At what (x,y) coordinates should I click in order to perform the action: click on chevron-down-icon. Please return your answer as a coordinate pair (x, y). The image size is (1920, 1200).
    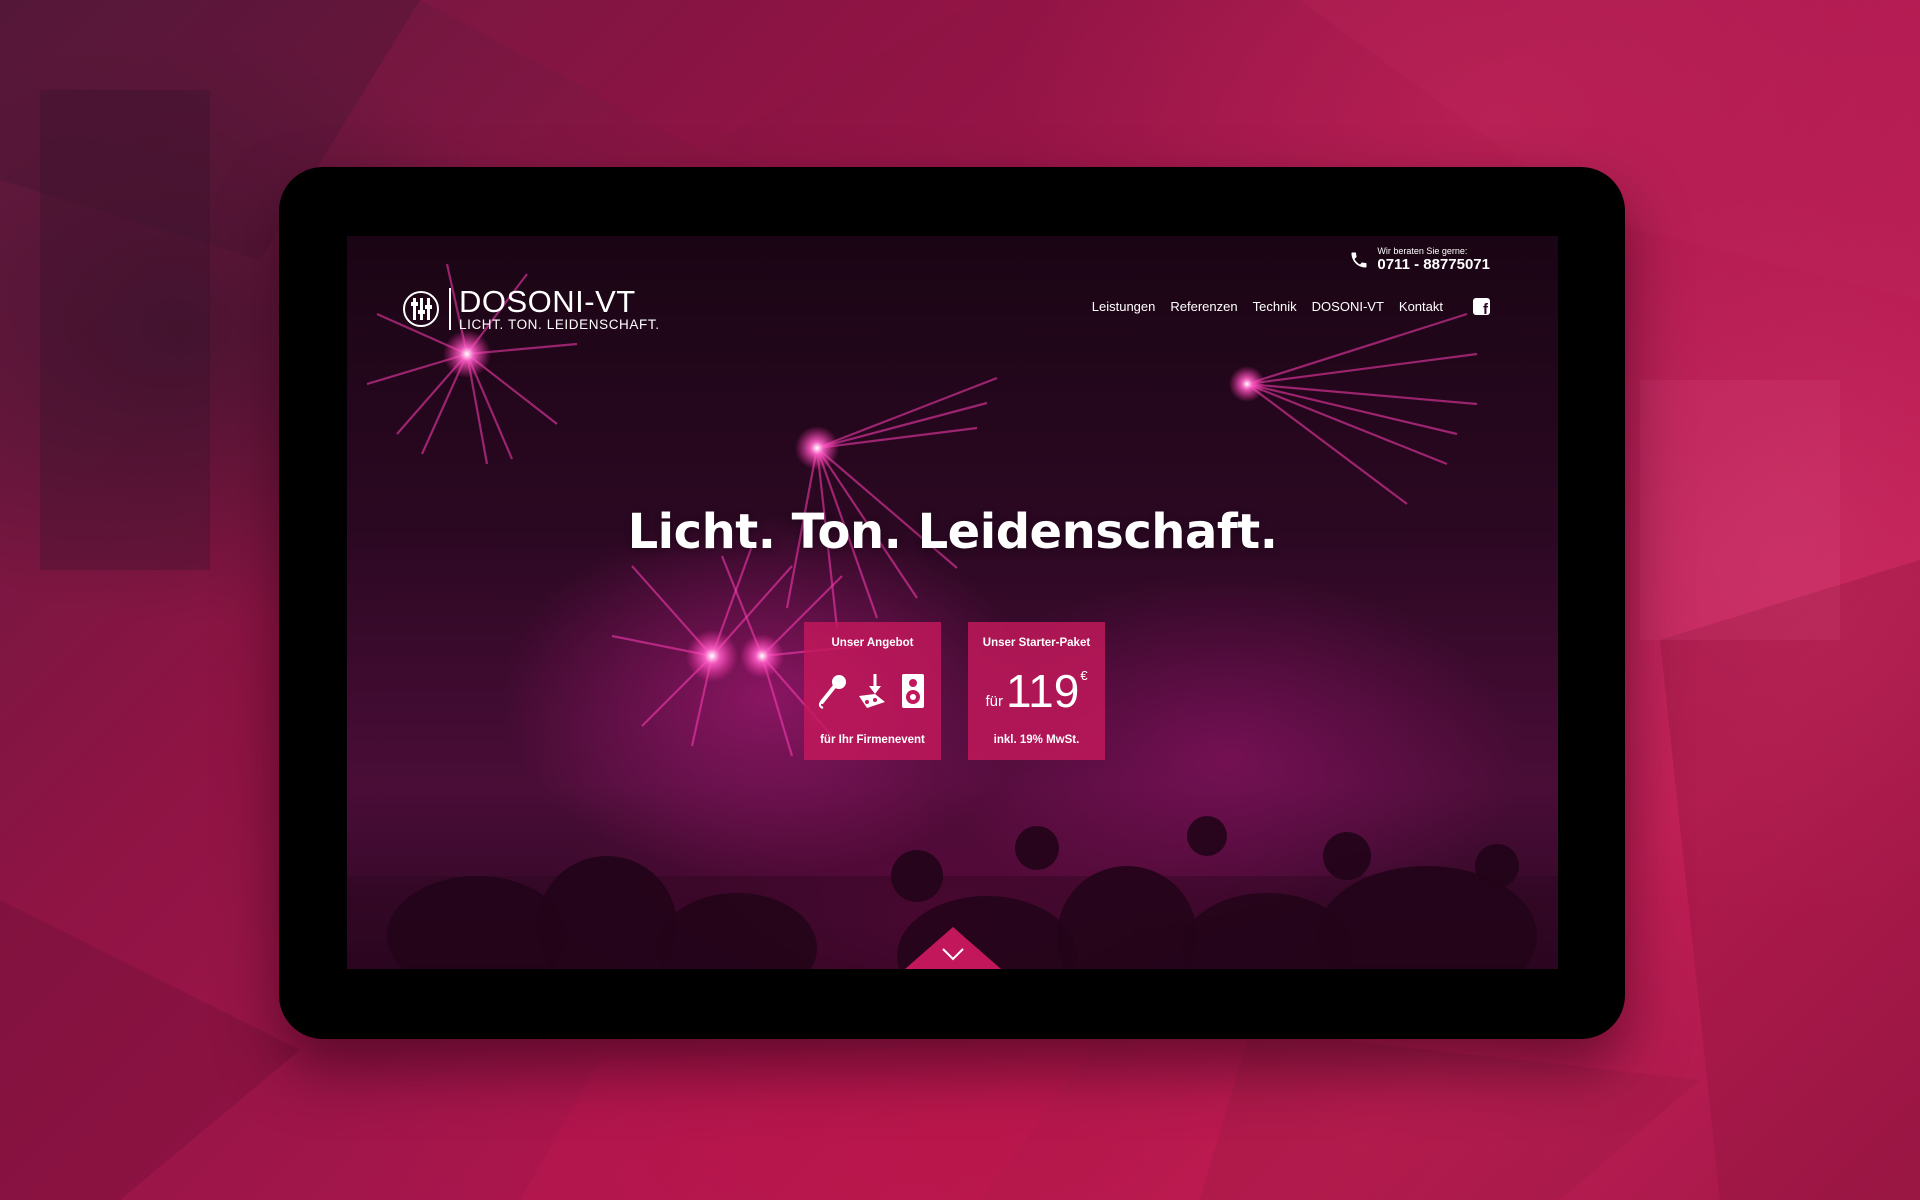
    Looking at the image, I should click on (953, 954).